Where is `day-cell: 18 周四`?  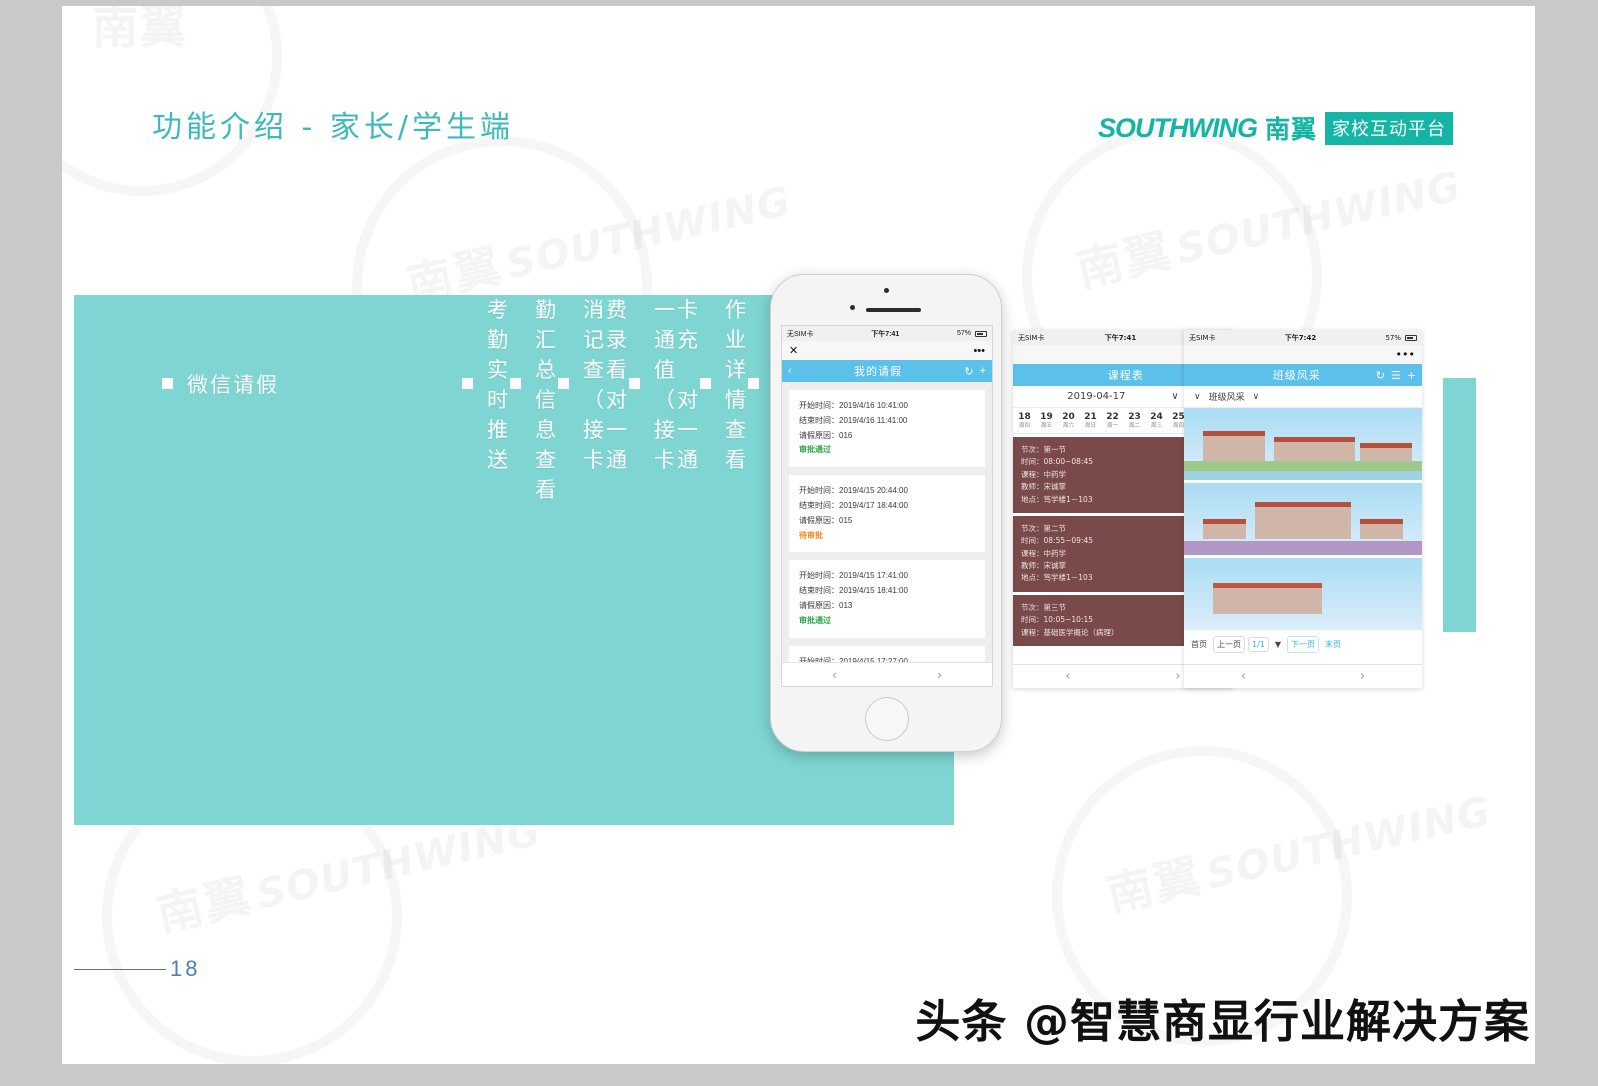 day-cell: 18 周四 is located at coordinates (1024, 420).